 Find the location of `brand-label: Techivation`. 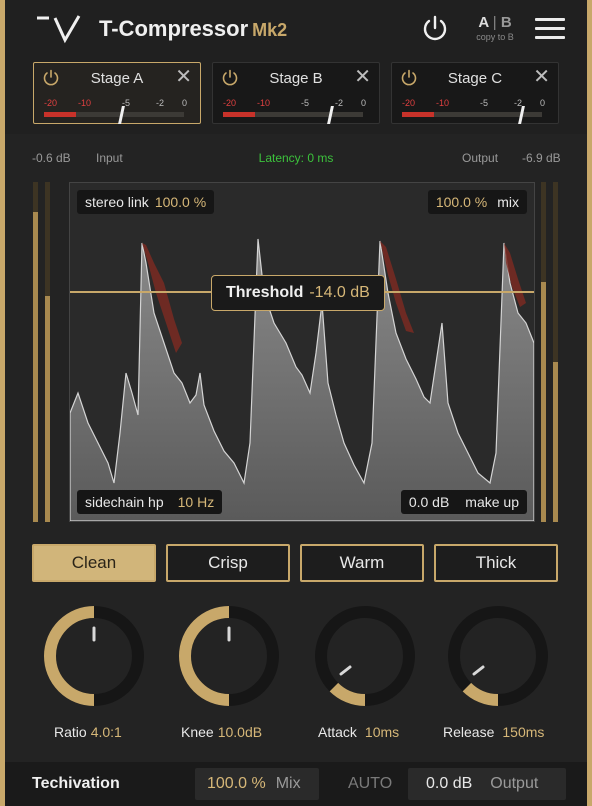

brand-label: Techivation is located at coordinates (76, 783).